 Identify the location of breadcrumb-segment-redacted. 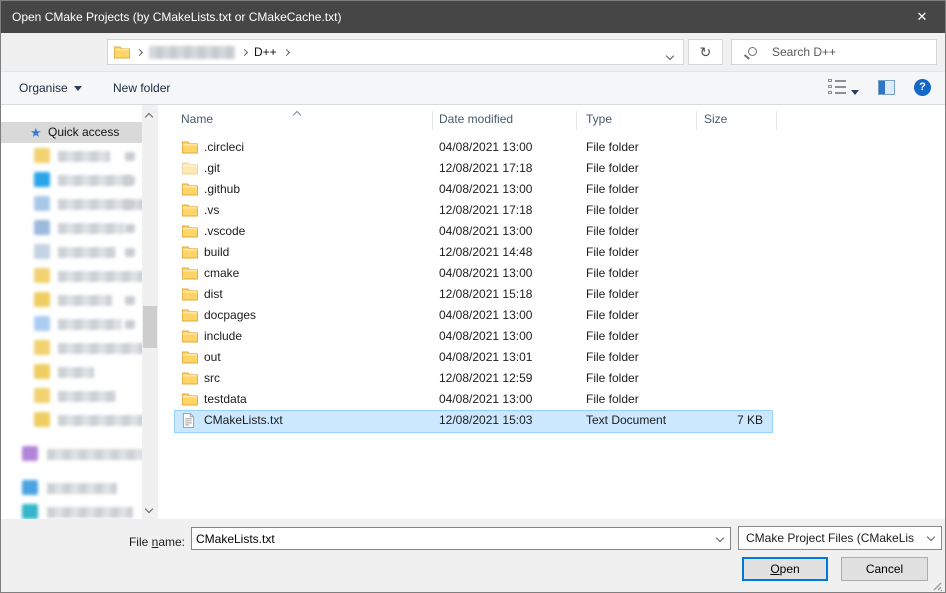
(192, 52).